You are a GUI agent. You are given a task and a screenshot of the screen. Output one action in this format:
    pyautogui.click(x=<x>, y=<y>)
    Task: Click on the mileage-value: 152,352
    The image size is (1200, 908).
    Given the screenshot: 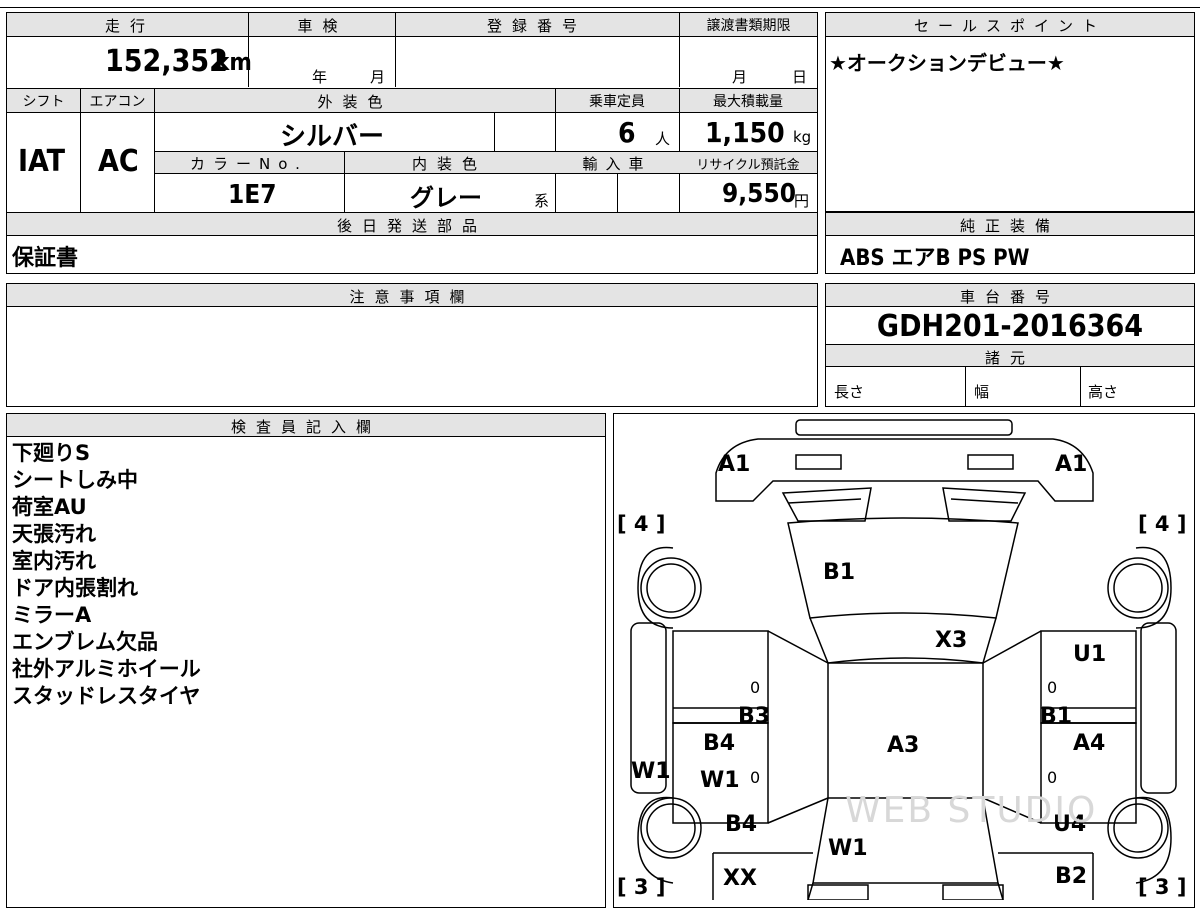 What is the action you would take?
    pyautogui.click(x=166, y=61)
    